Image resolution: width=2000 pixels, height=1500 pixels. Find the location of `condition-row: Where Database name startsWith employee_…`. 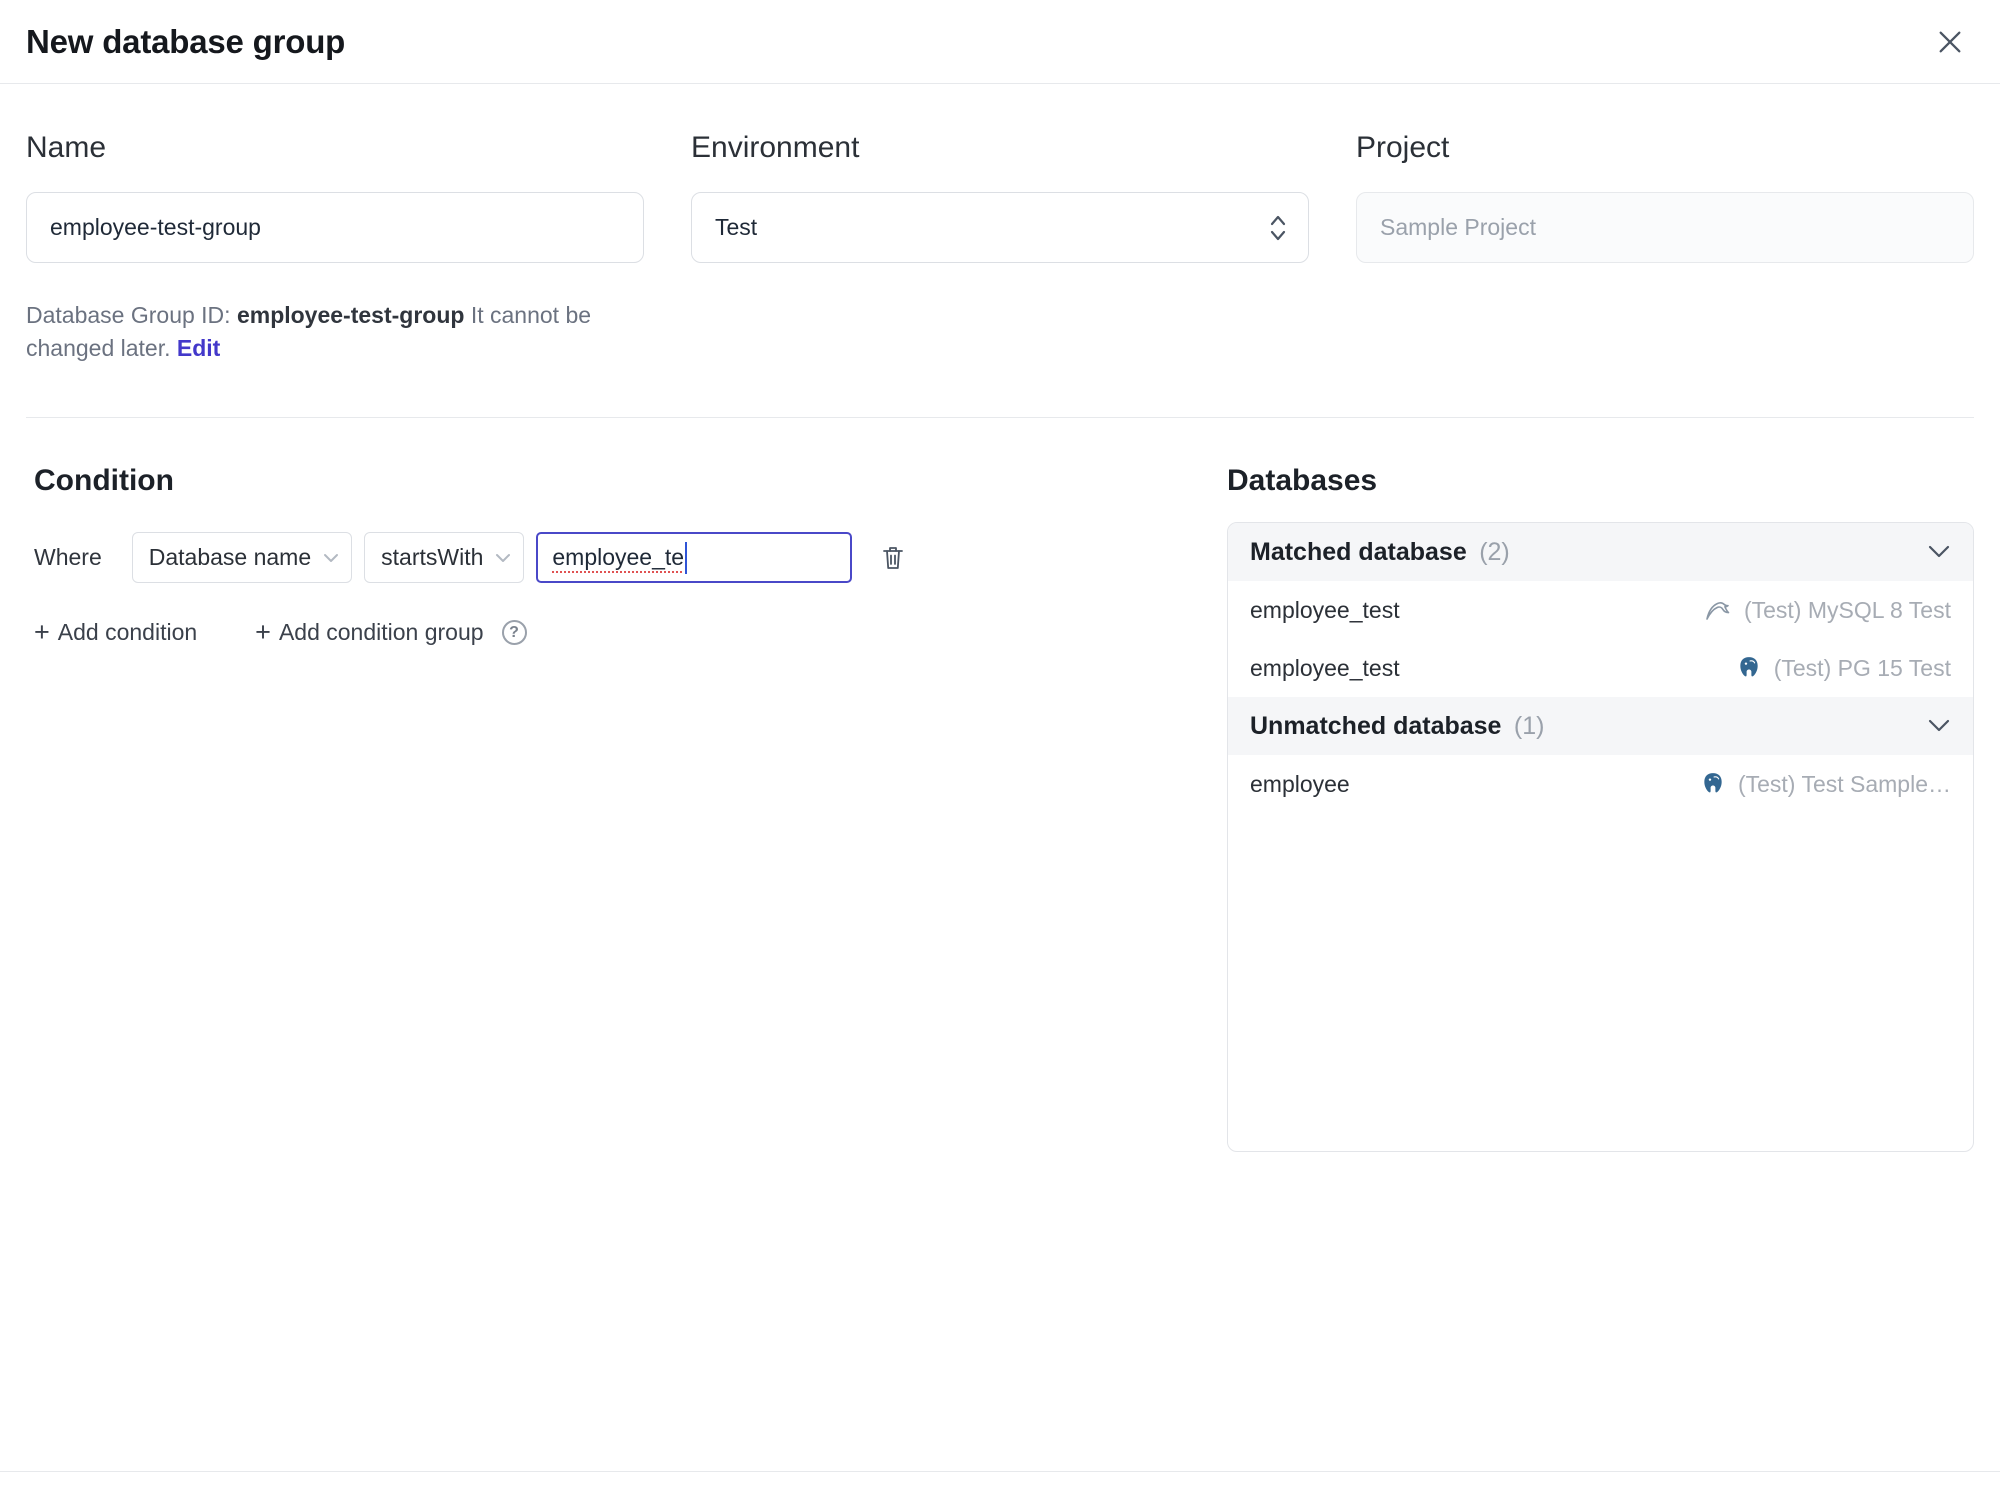

condition-row: Where Database name startsWith employee_… is located at coordinates (630, 557).